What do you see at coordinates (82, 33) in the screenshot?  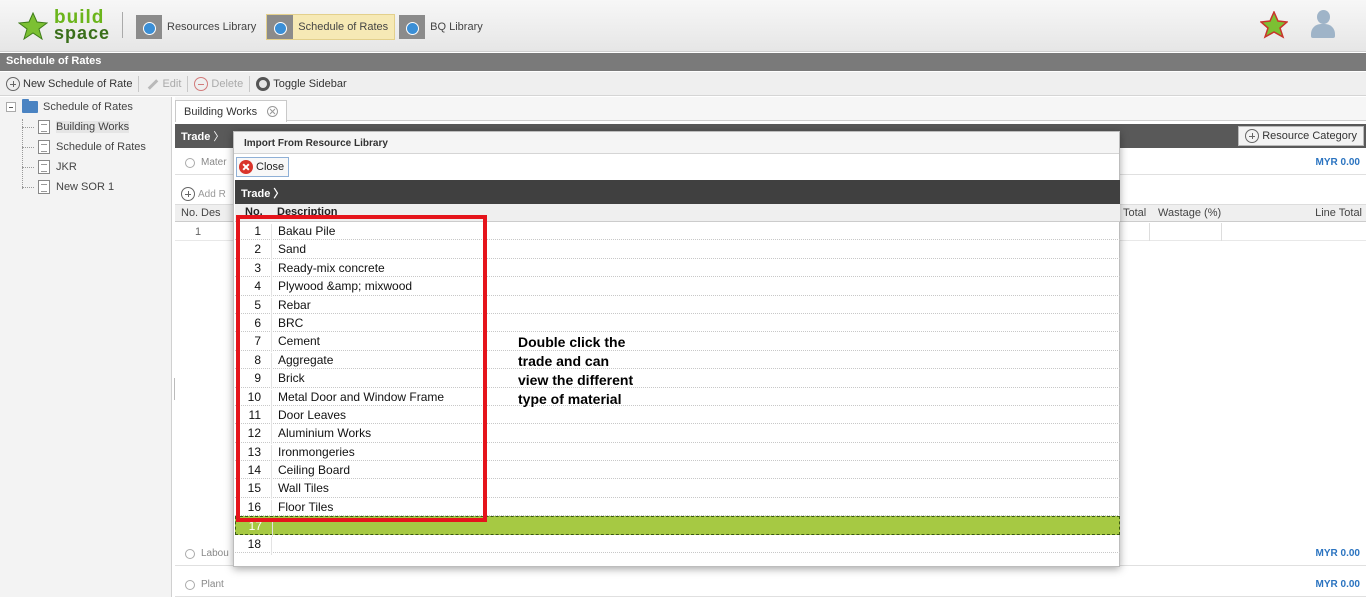 I see `brand-bottom: space` at bounding box center [82, 33].